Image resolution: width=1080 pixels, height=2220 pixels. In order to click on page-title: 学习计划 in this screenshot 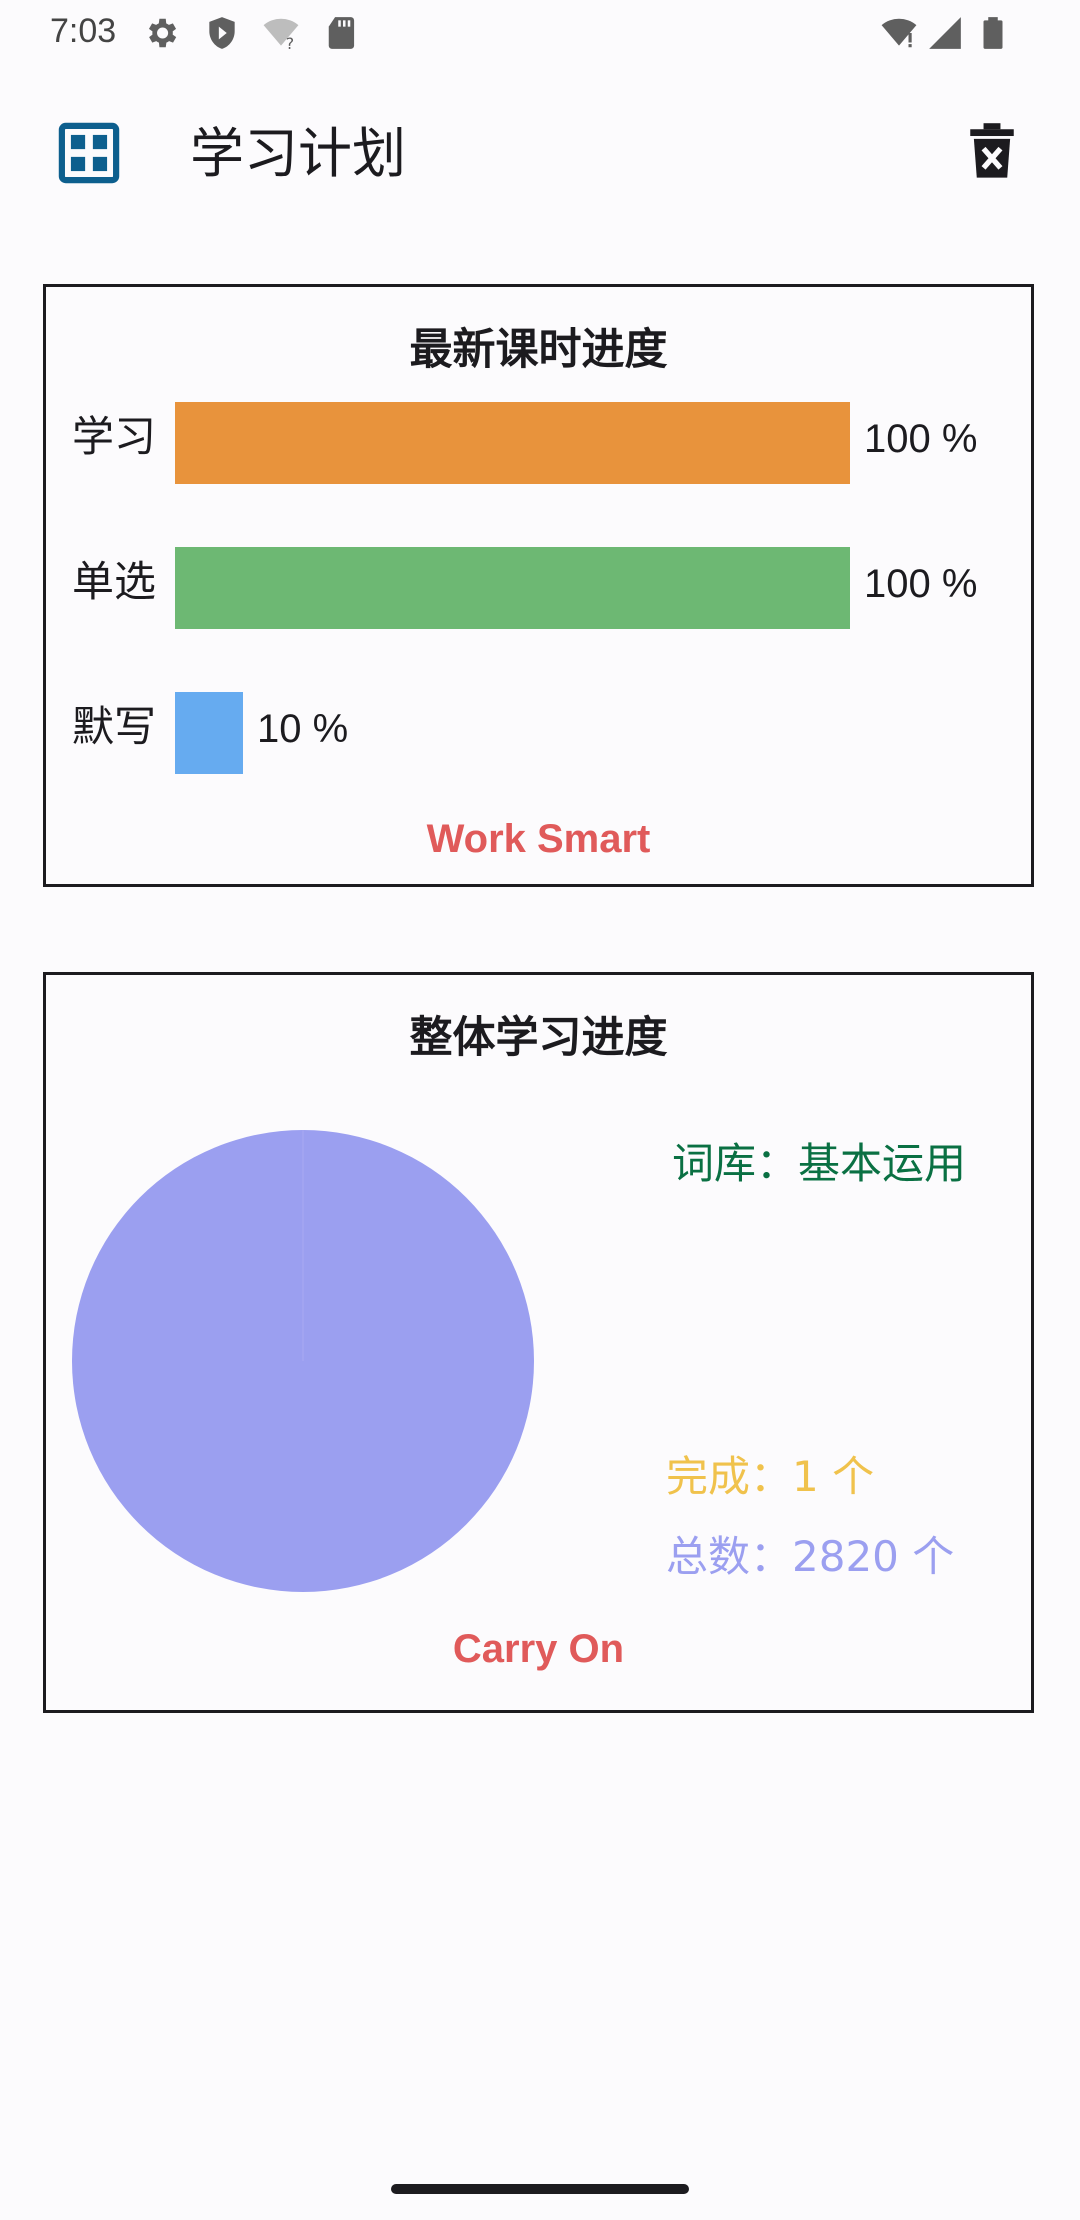, I will do `click(298, 153)`.